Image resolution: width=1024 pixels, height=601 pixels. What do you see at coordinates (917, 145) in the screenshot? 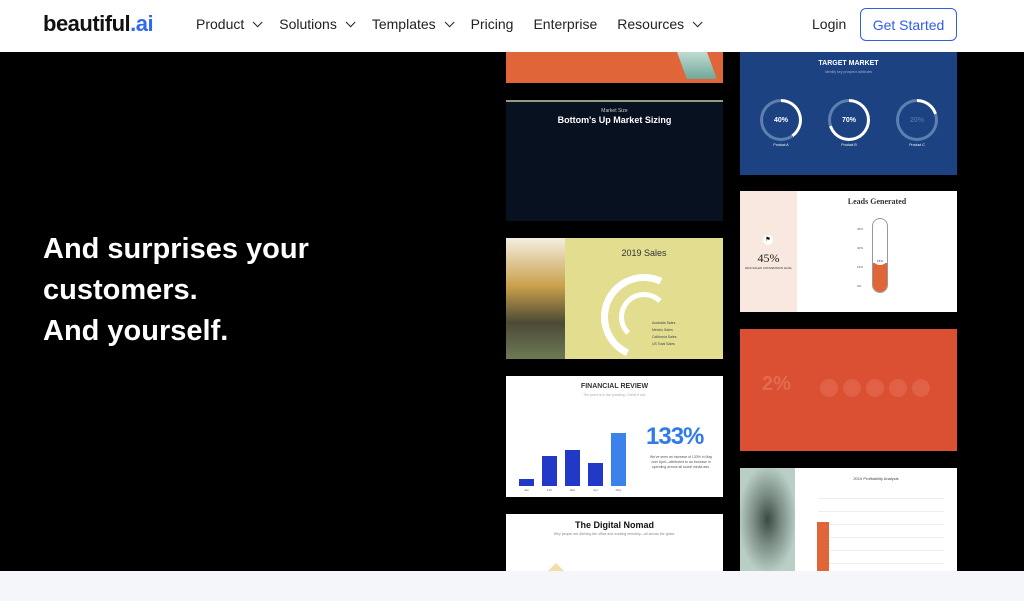
I see `ring-label: Product C` at bounding box center [917, 145].